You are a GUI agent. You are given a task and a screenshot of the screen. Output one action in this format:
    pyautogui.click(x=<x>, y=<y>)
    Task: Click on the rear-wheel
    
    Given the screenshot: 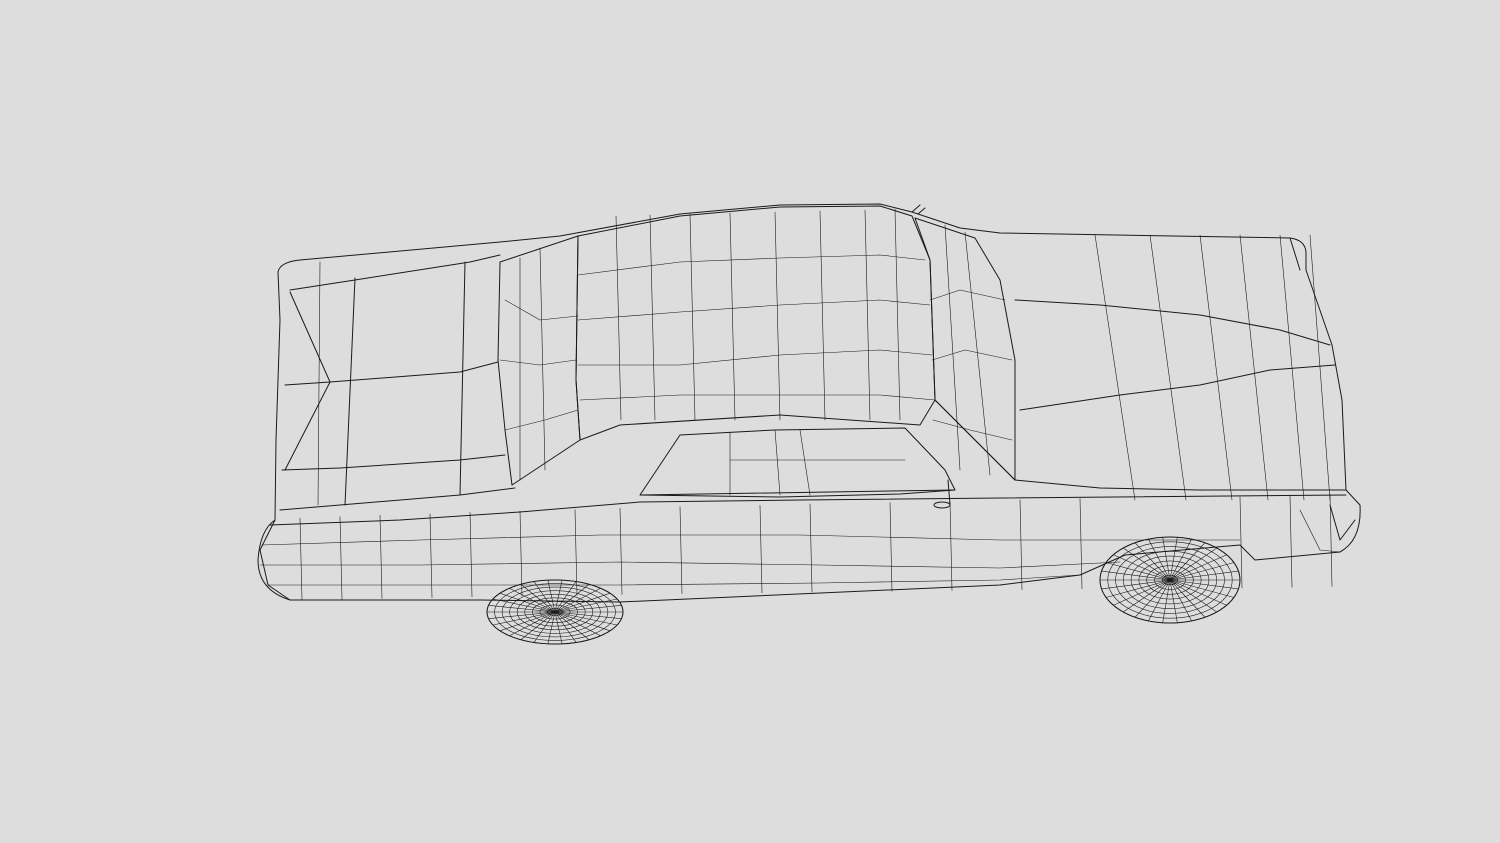 What is the action you would take?
    pyautogui.click(x=555, y=612)
    